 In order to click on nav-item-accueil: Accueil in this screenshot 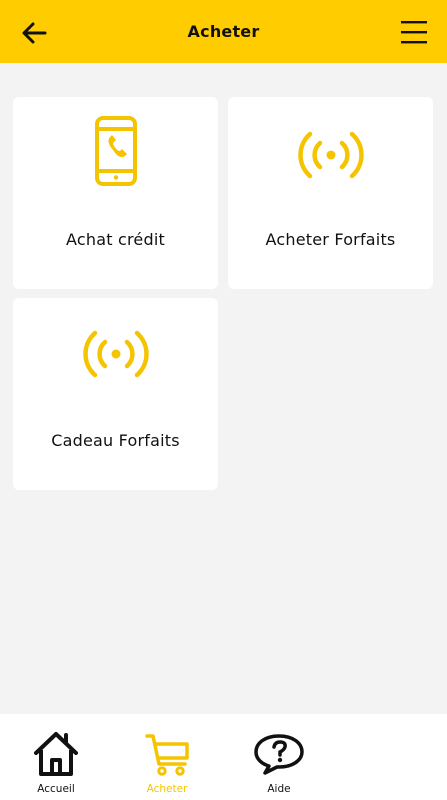, I will do `click(56, 757)`.